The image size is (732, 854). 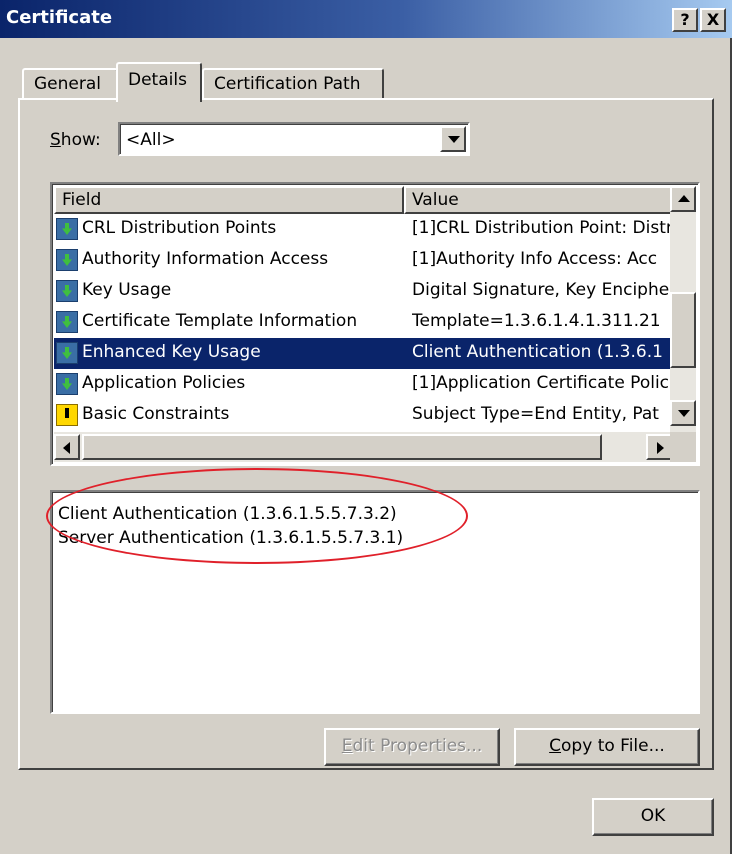 I want to click on scroll-right-button, so click(x=659, y=447).